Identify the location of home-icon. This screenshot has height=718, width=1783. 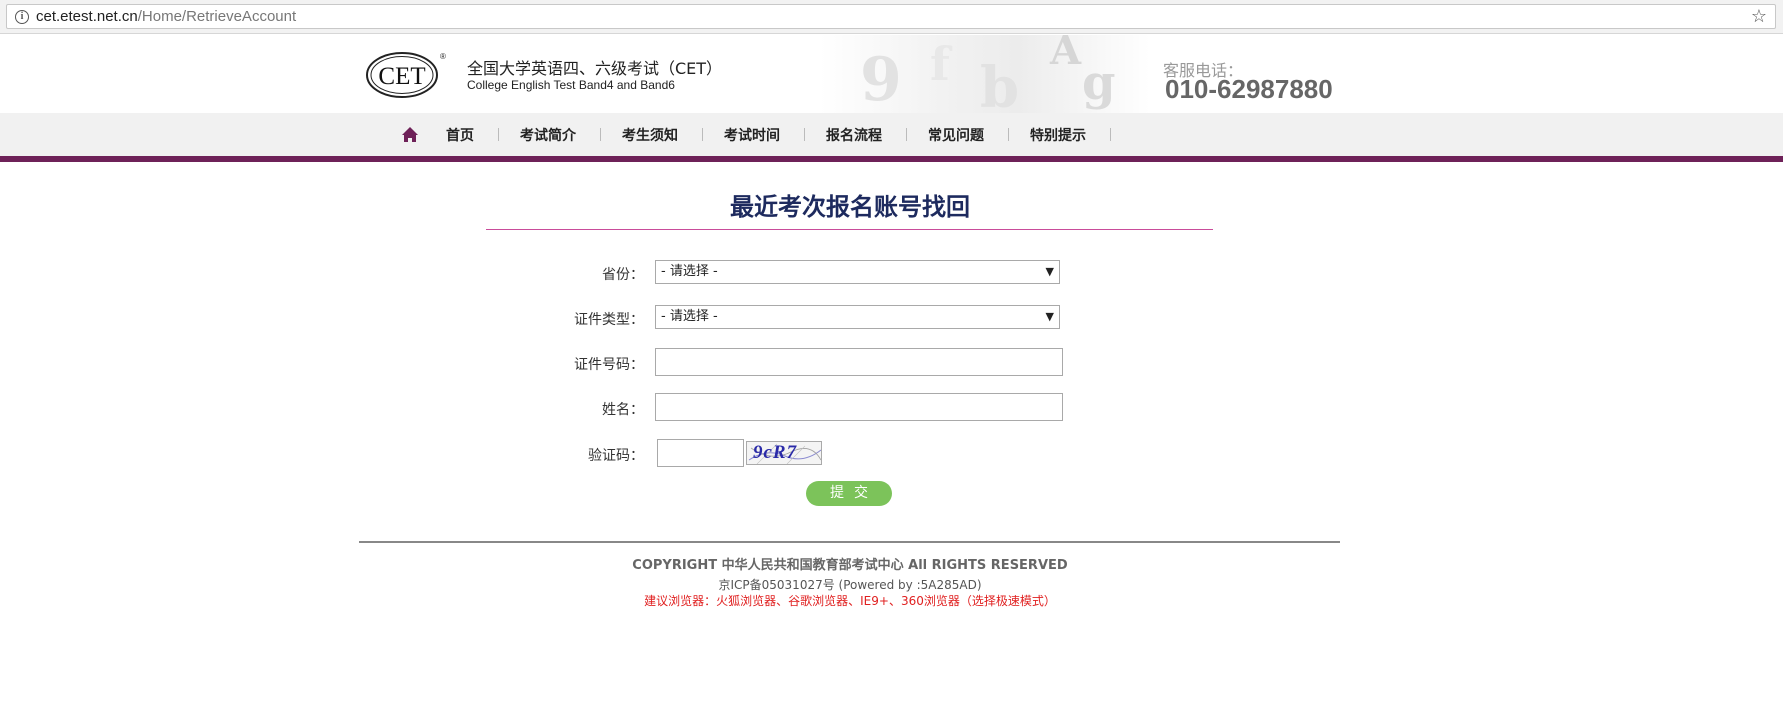
(412, 134).